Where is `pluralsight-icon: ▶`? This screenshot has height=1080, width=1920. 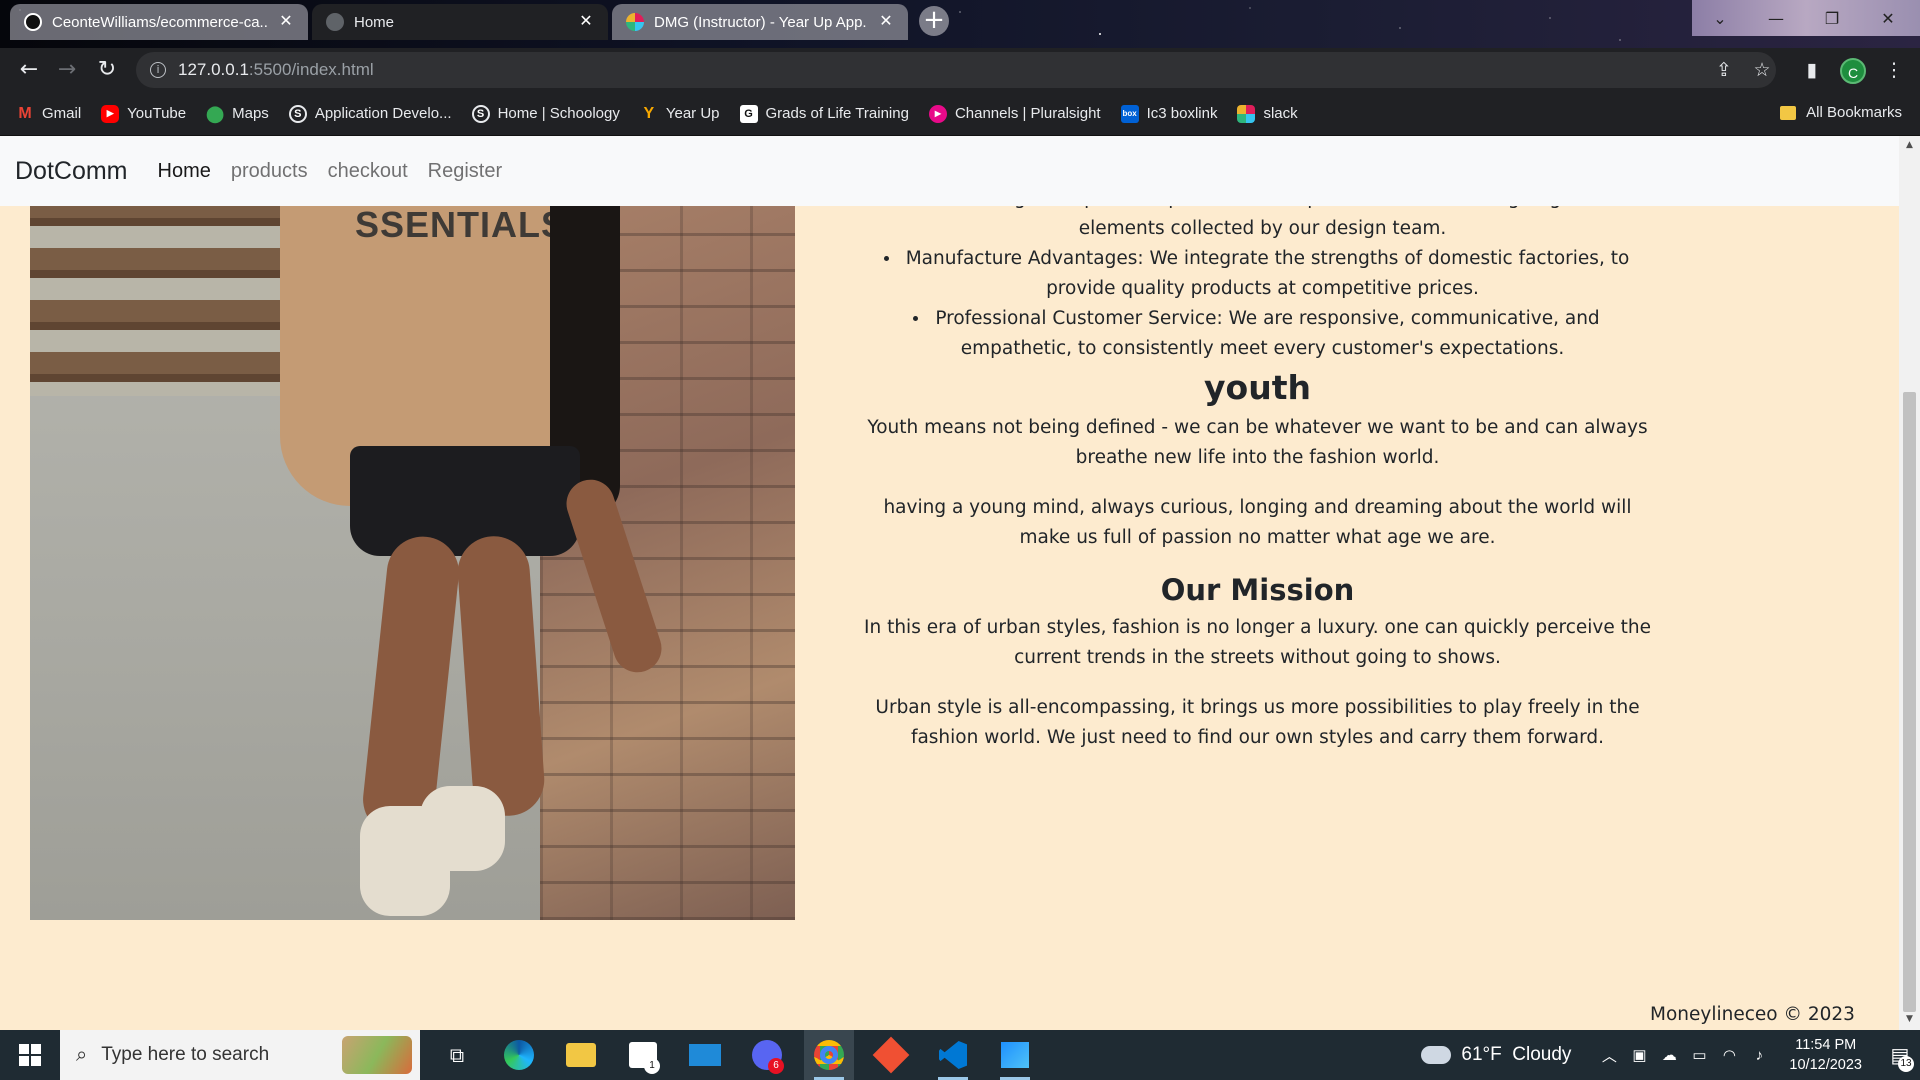
pluralsight-icon: ▶ is located at coordinates (937, 113).